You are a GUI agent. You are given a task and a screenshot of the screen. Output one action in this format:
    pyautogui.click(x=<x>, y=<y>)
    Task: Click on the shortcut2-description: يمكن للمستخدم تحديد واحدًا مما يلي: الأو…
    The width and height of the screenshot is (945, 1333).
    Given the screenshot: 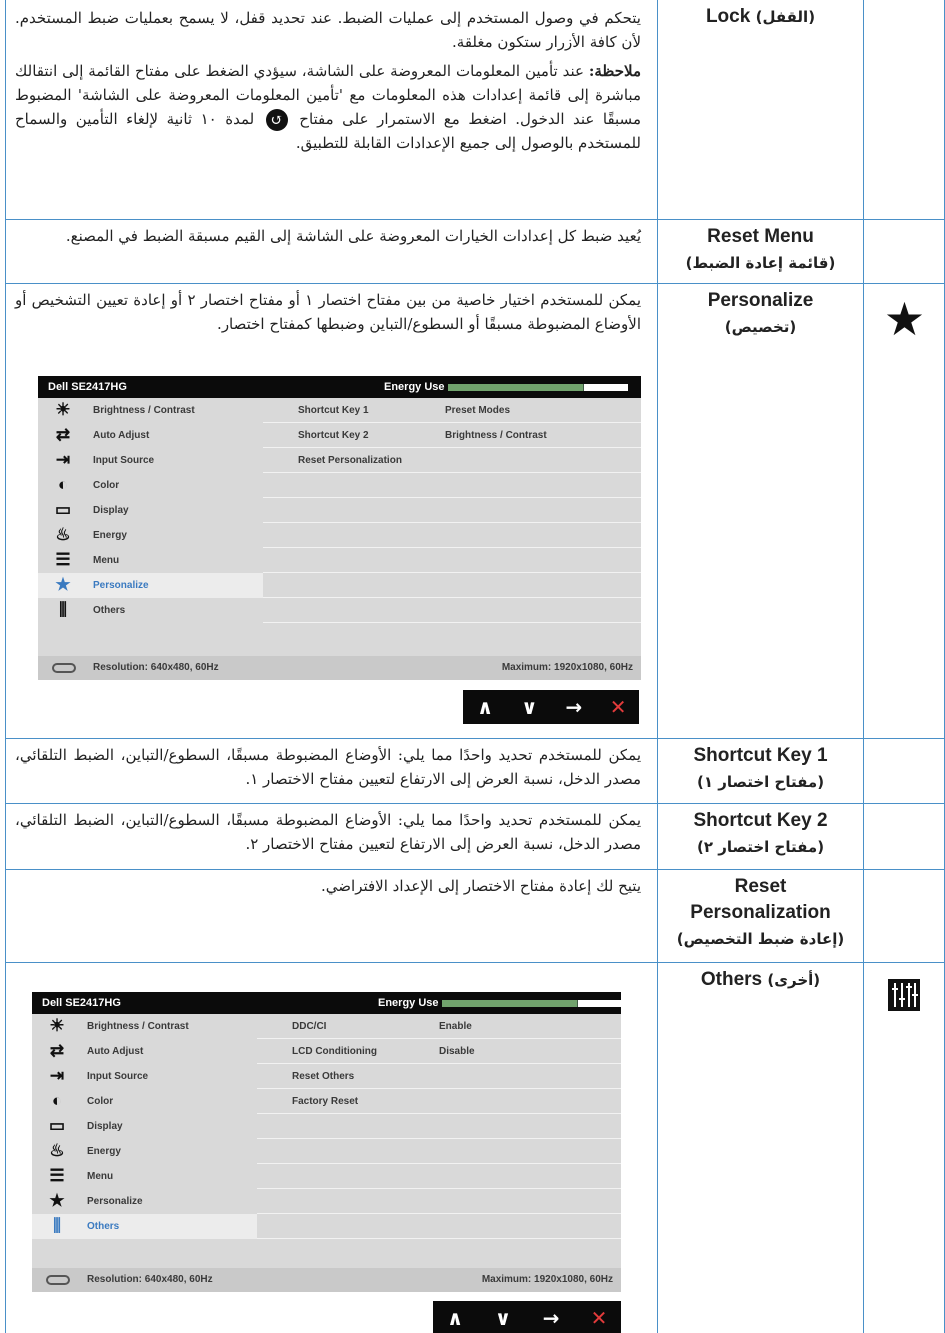 What is the action you would take?
    pyautogui.click(x=331, y=836)
    